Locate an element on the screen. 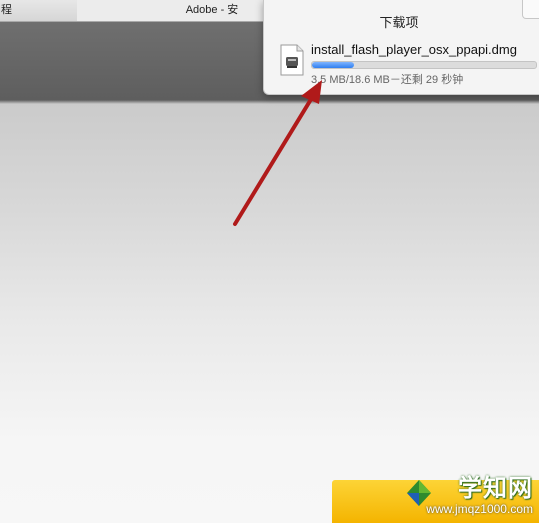  tab-adobe: Adobe - 安 is located at coordinates (172, 10).